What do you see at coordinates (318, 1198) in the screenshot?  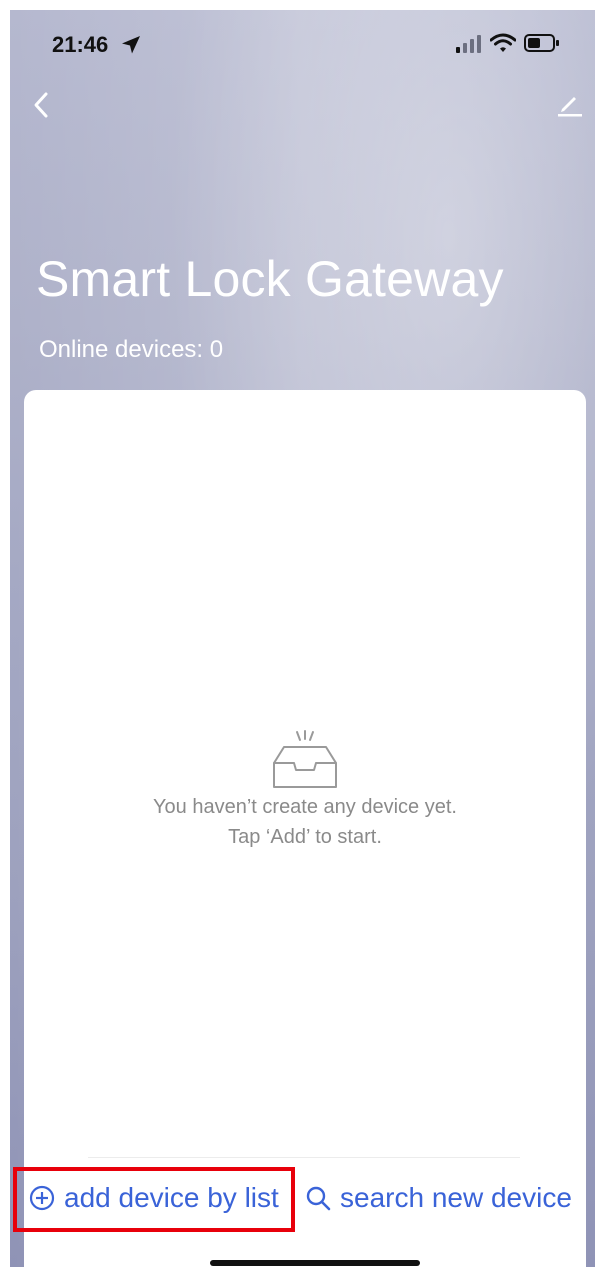 I see `search-icon` at bounding box center [318, 1198].